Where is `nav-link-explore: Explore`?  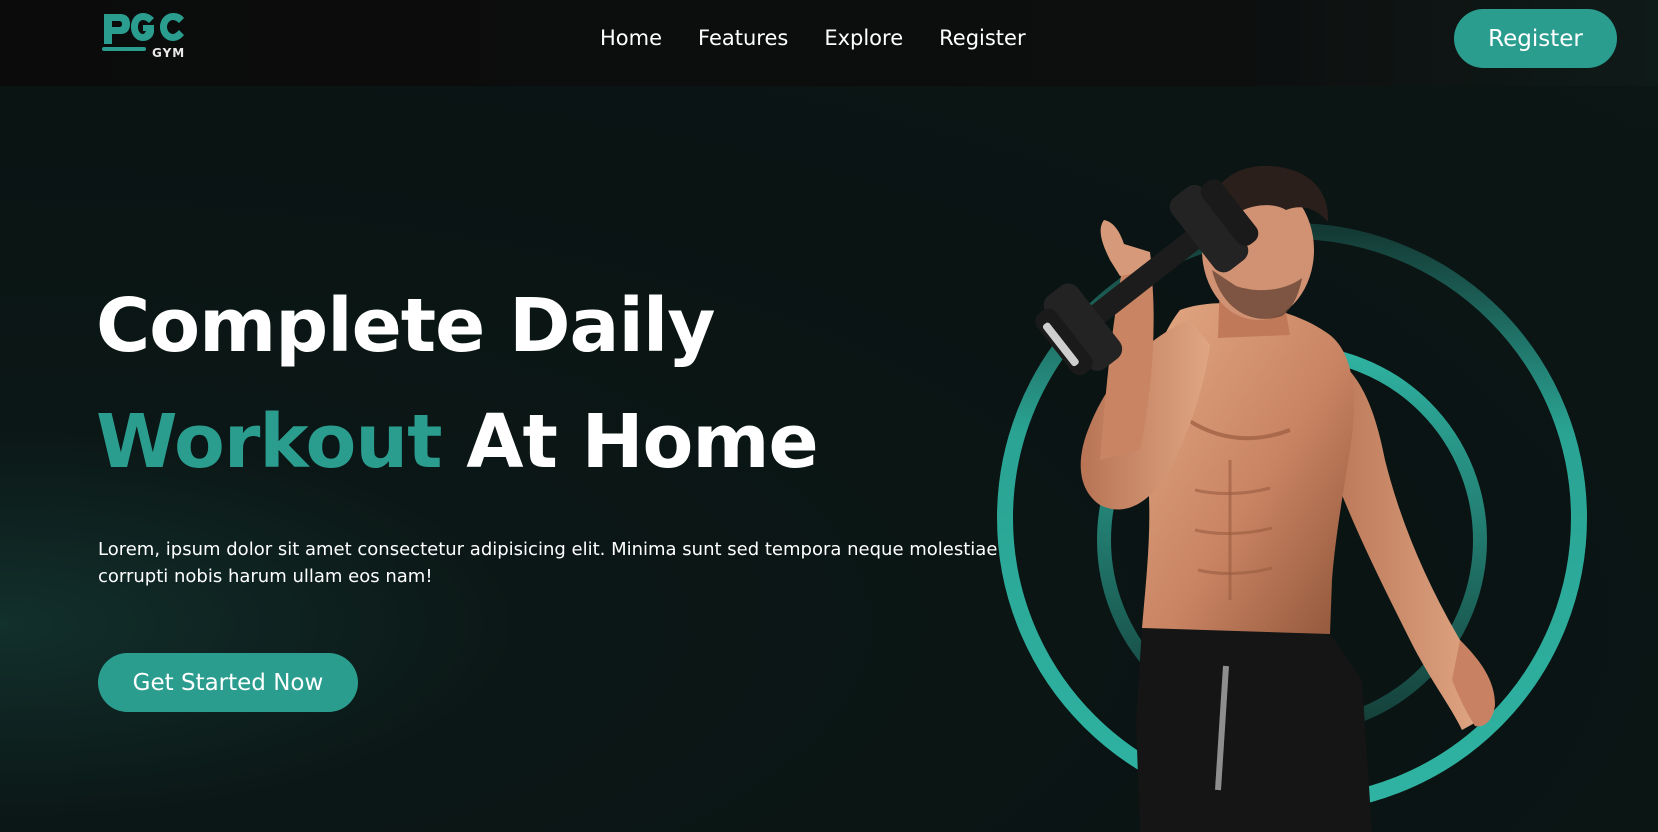 nav-link-explore: Explore is located at coordinates (863, 38).